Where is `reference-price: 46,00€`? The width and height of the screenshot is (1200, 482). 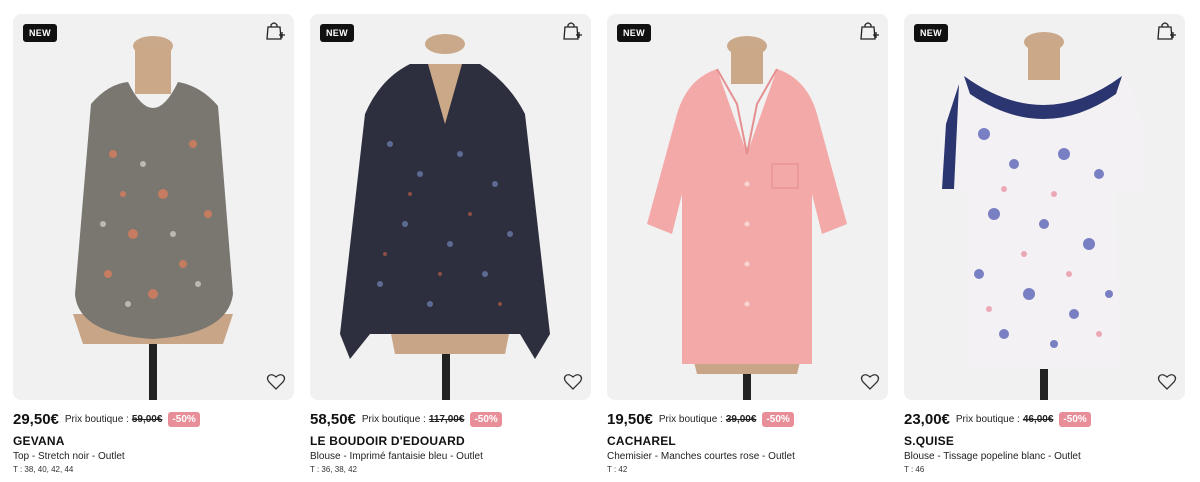
reference-price: 46,00€ is located at coordinates (1038, 419).